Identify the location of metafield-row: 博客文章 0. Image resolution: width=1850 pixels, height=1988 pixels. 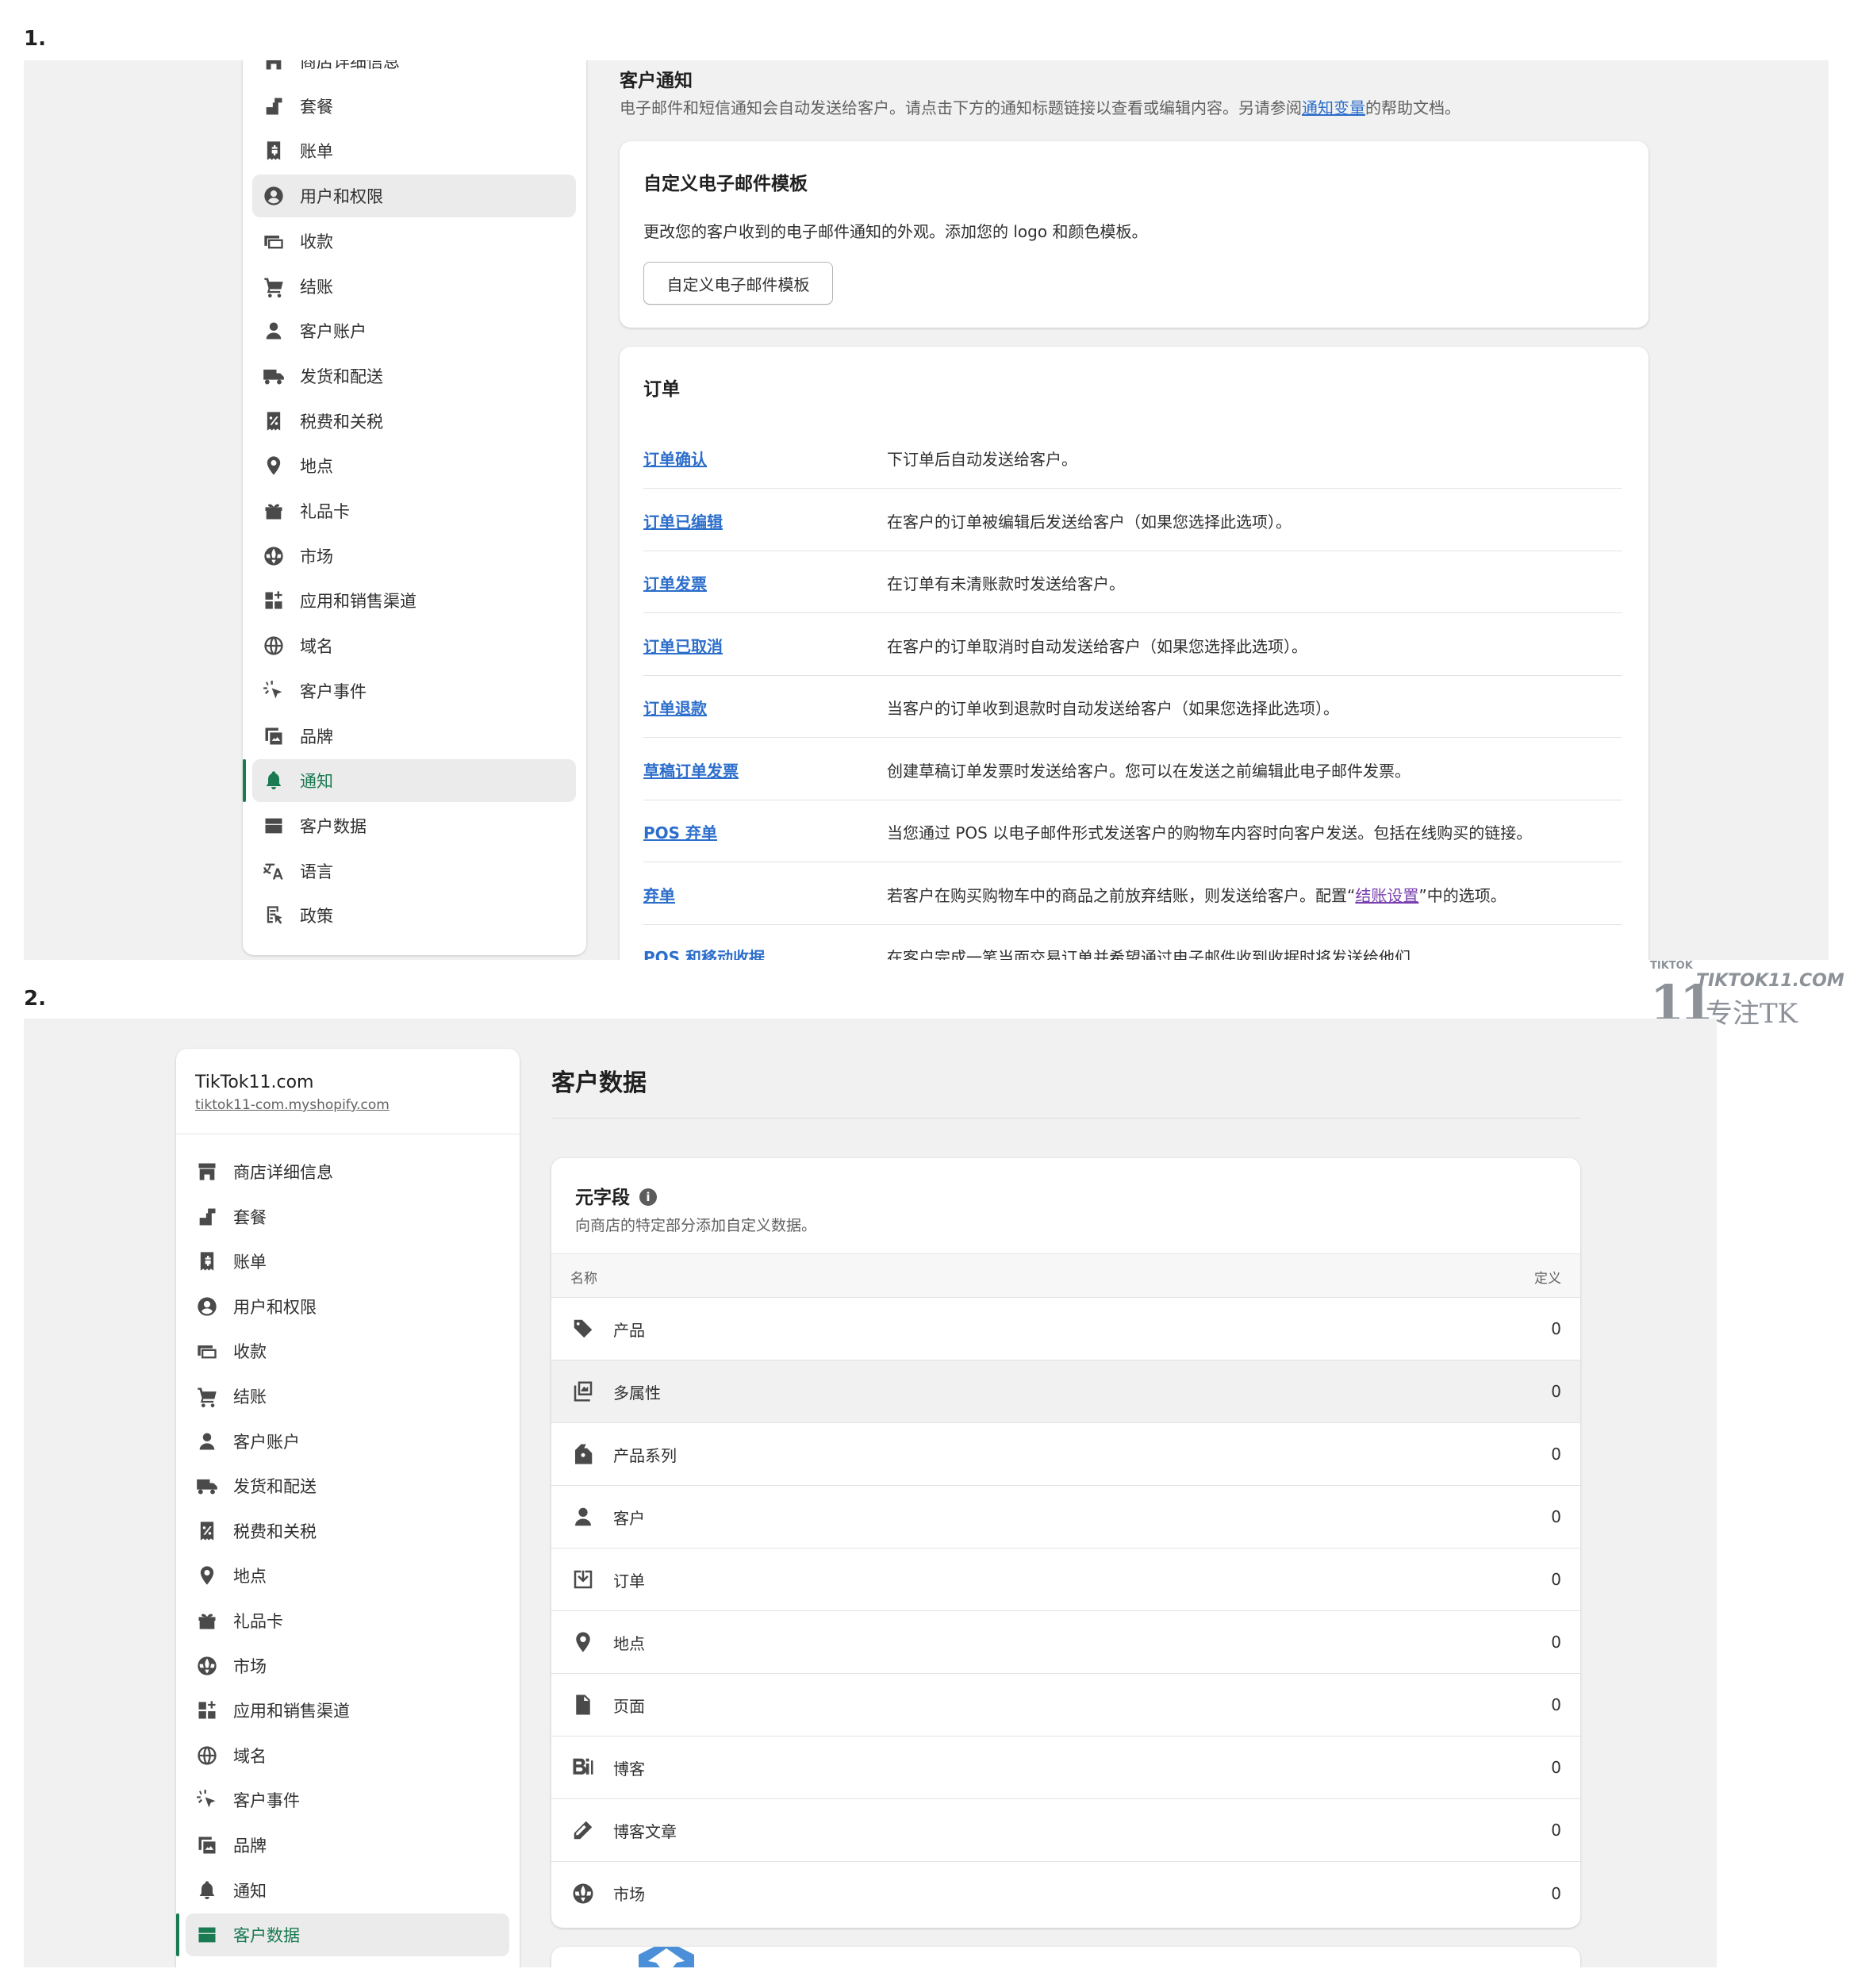
(1065, 1831).